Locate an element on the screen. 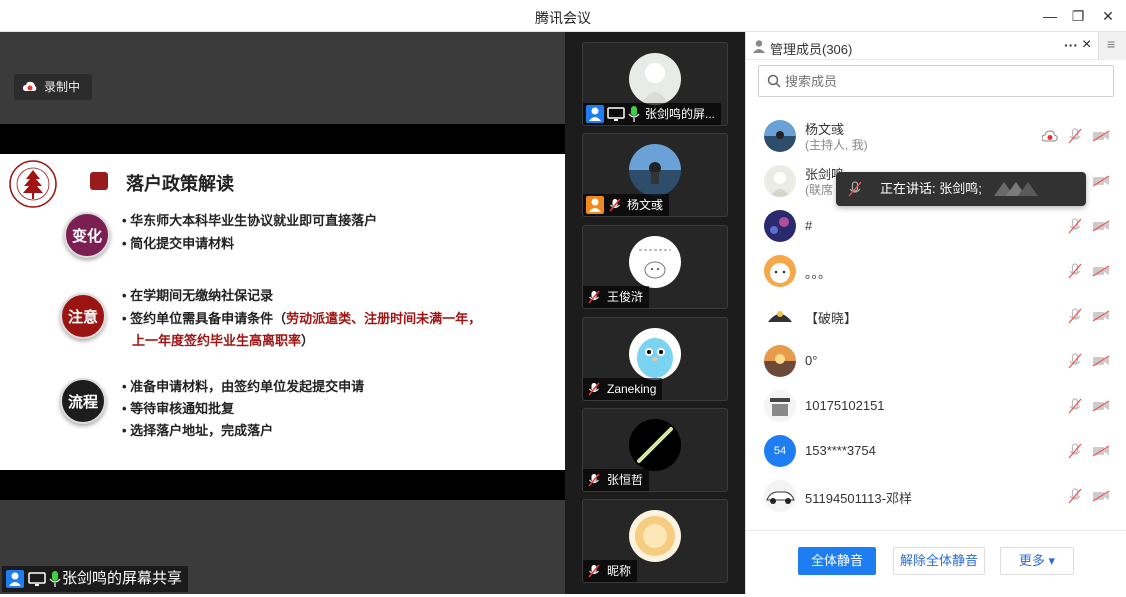 This screenshot has width=1126, height=597. close-window-button: ✕ is located at coordinates (1108, 16).